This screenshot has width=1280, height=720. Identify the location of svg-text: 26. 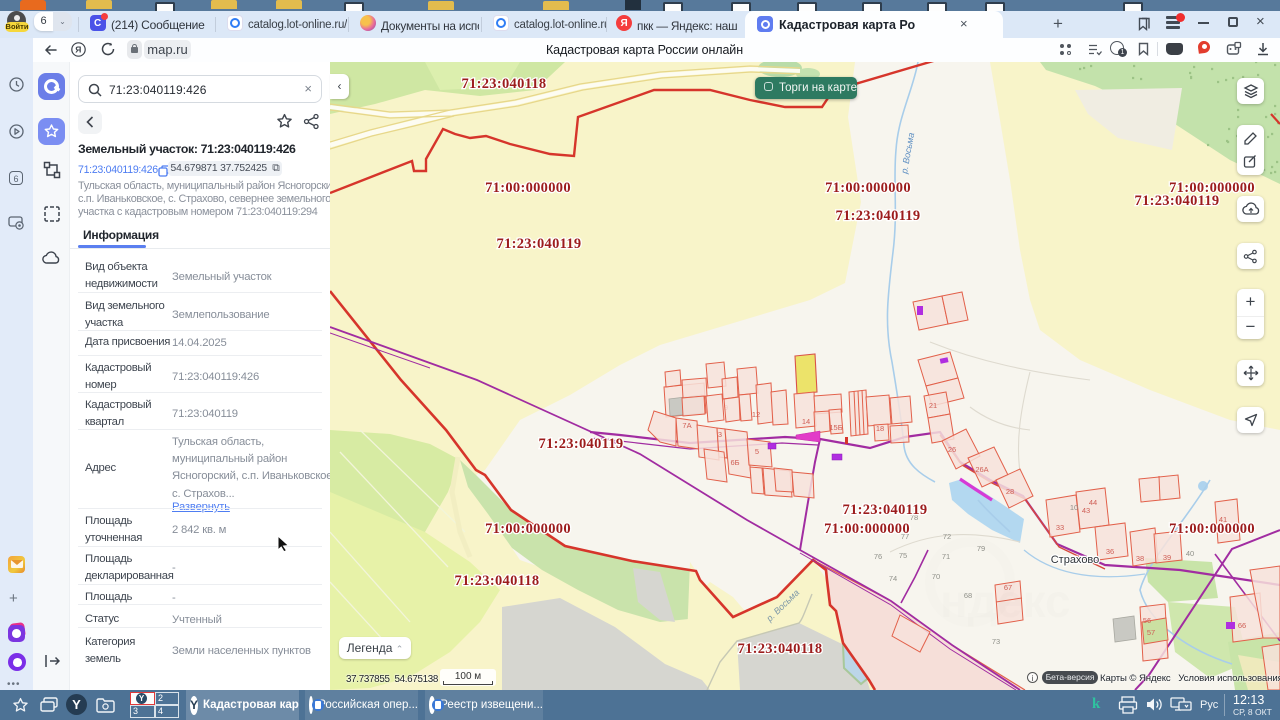
(952, 449).